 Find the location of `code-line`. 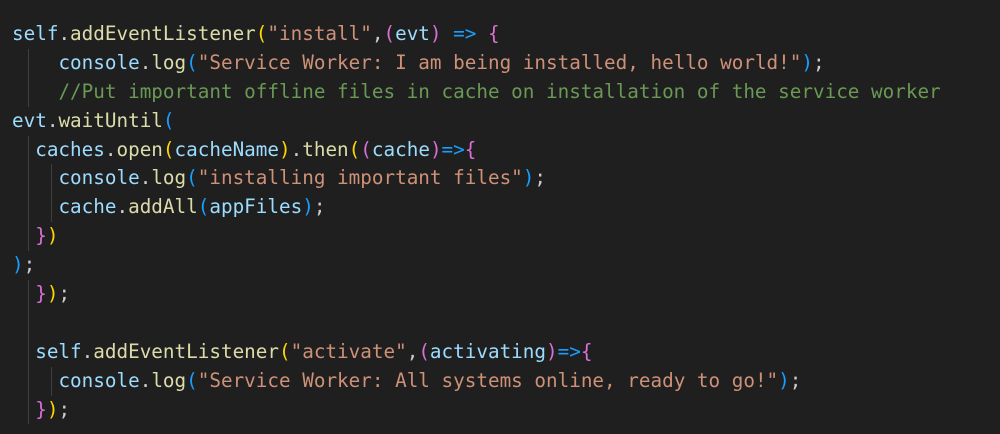

code-line is located at coordinates (476, 323).